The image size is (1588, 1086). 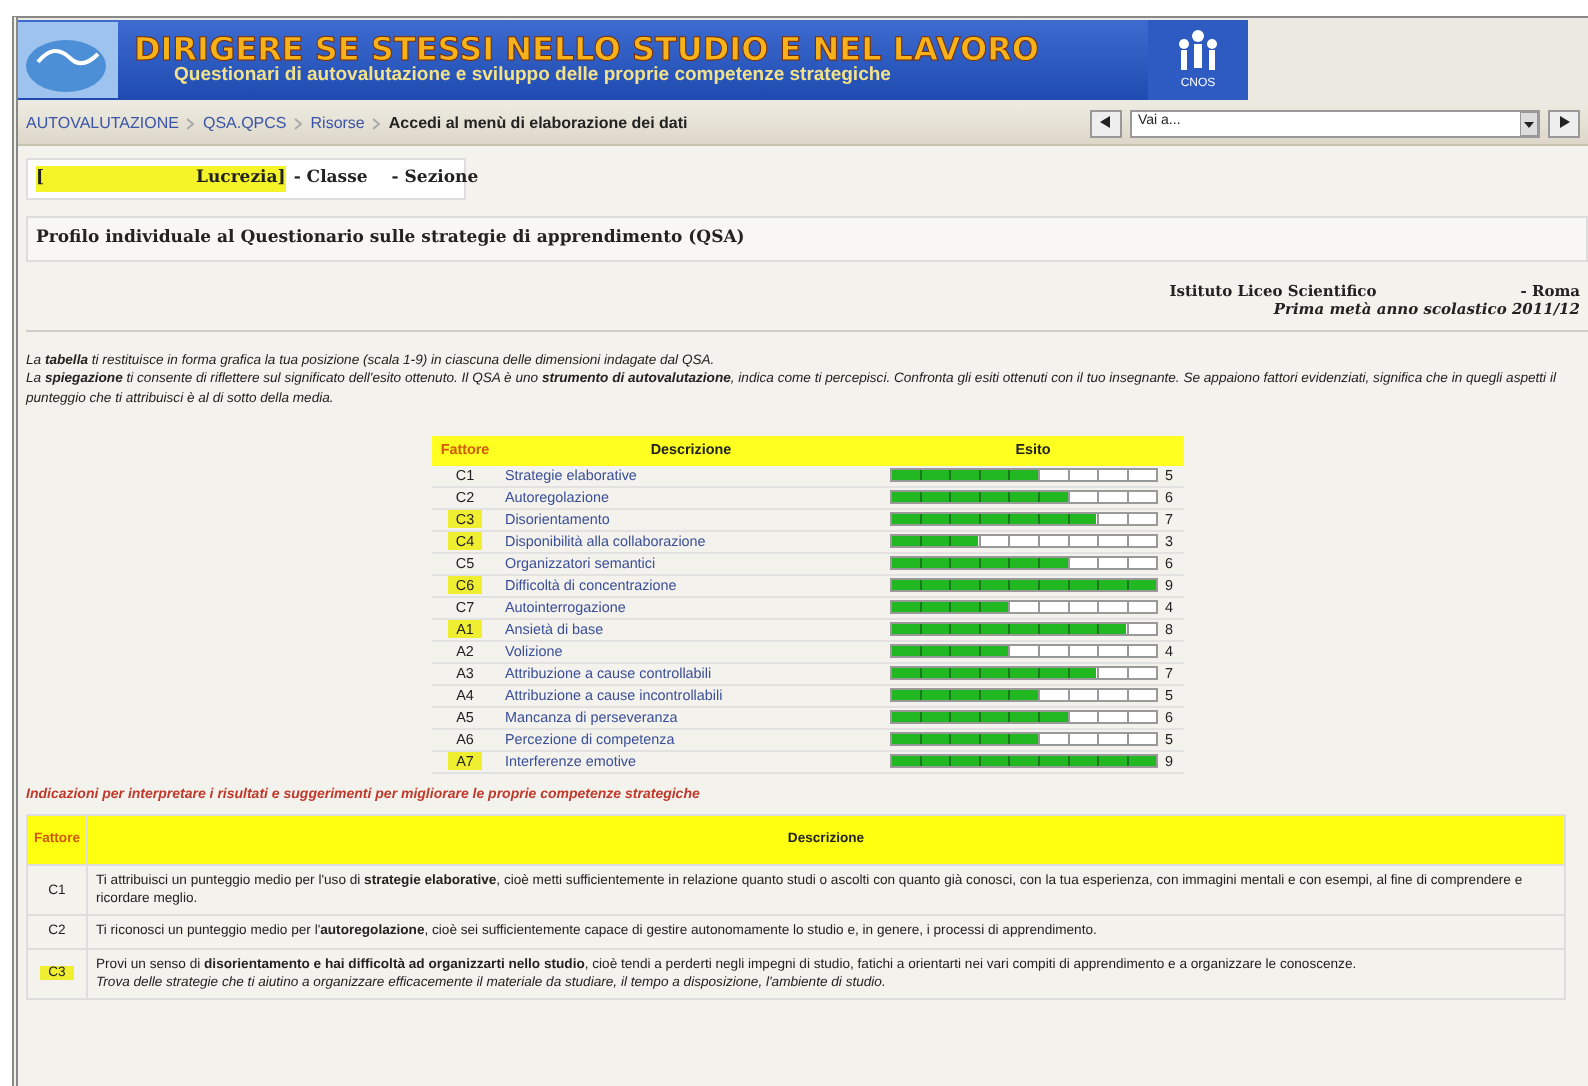 I want to click on left-arrow-icon, so click(x=1106, y=121).